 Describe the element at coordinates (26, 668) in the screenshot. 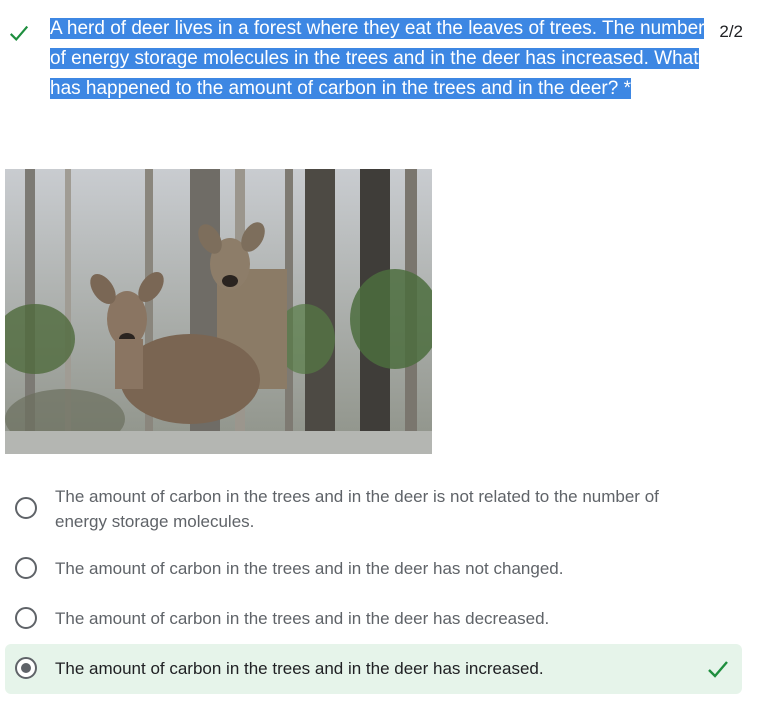

I see `radio-button-selected` at that location.